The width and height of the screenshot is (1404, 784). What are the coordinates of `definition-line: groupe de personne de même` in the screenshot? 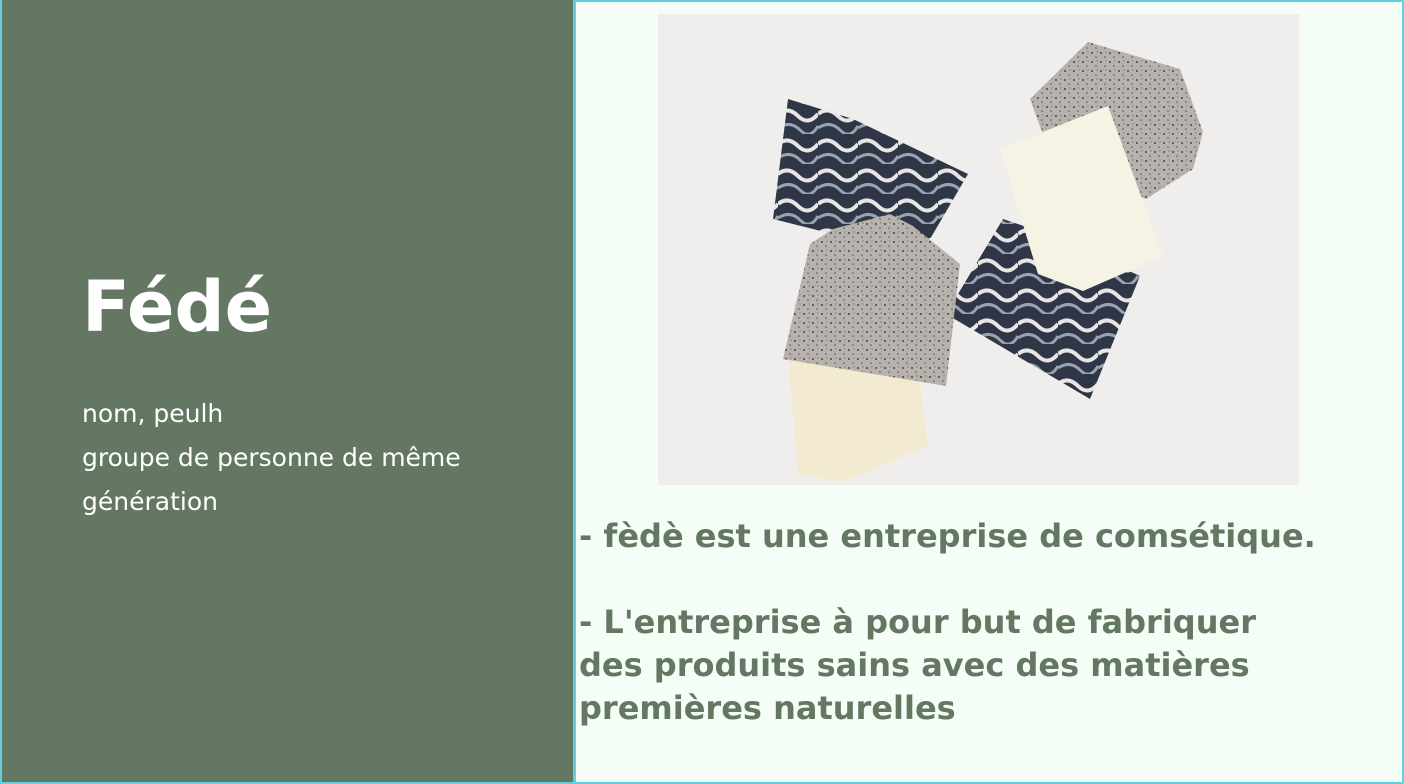 It's located at (271, 457).